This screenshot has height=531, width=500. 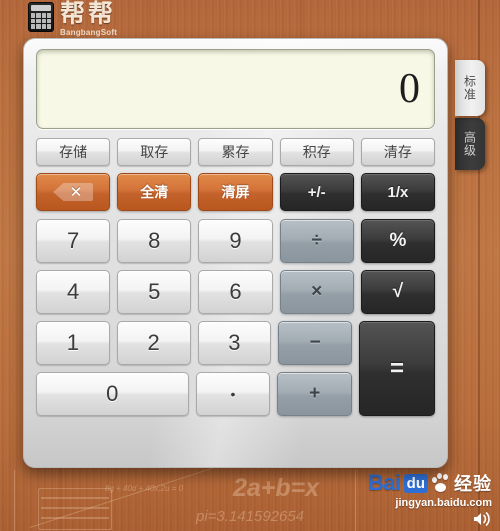 I want to click on multiply-label: ×, so click(x=317, y=291).